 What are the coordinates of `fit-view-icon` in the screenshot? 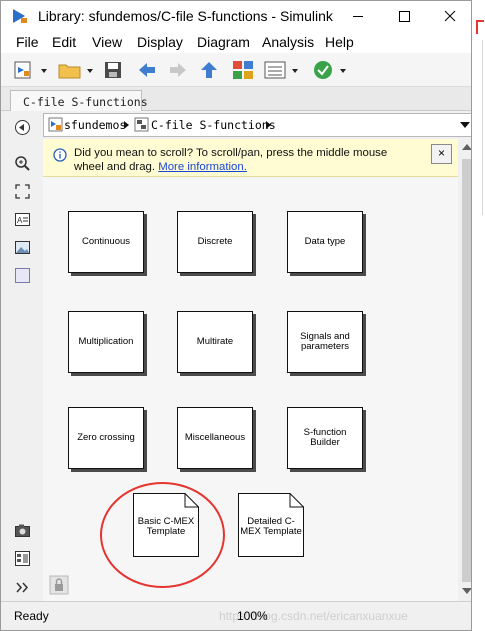 It's located at (22, 191).